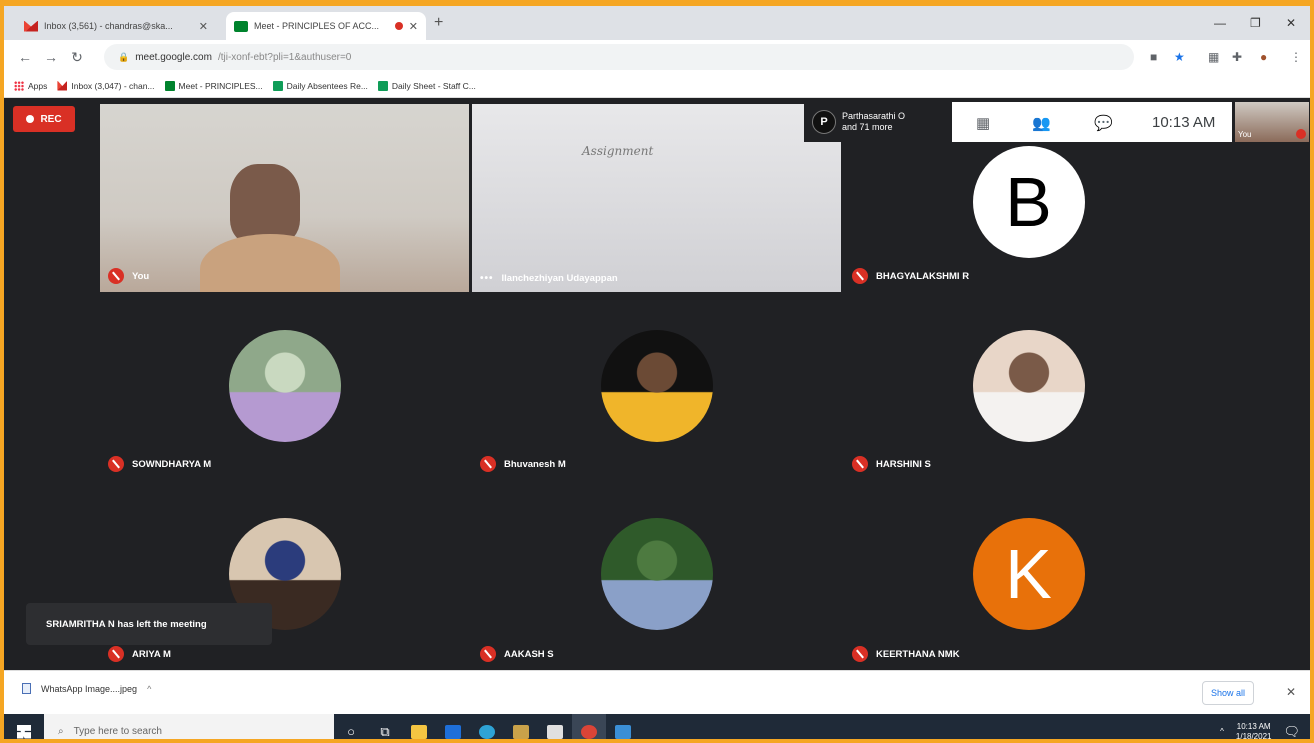 This screenshot has width=1314, height=743. What do you see at coordinates (1253, 726) in the screenshot?
I see `tray-time: 10:13 AM` at bounding box center [1253, 726].